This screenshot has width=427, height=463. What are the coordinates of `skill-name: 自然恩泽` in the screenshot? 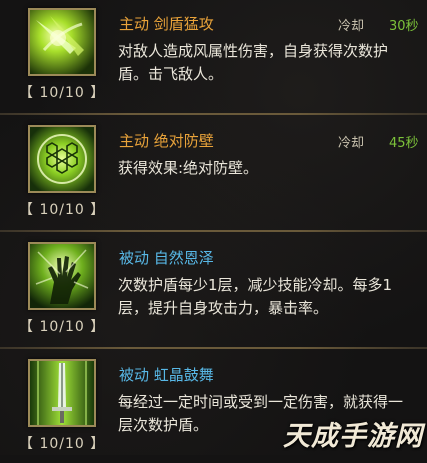 It's located at (183, 258).